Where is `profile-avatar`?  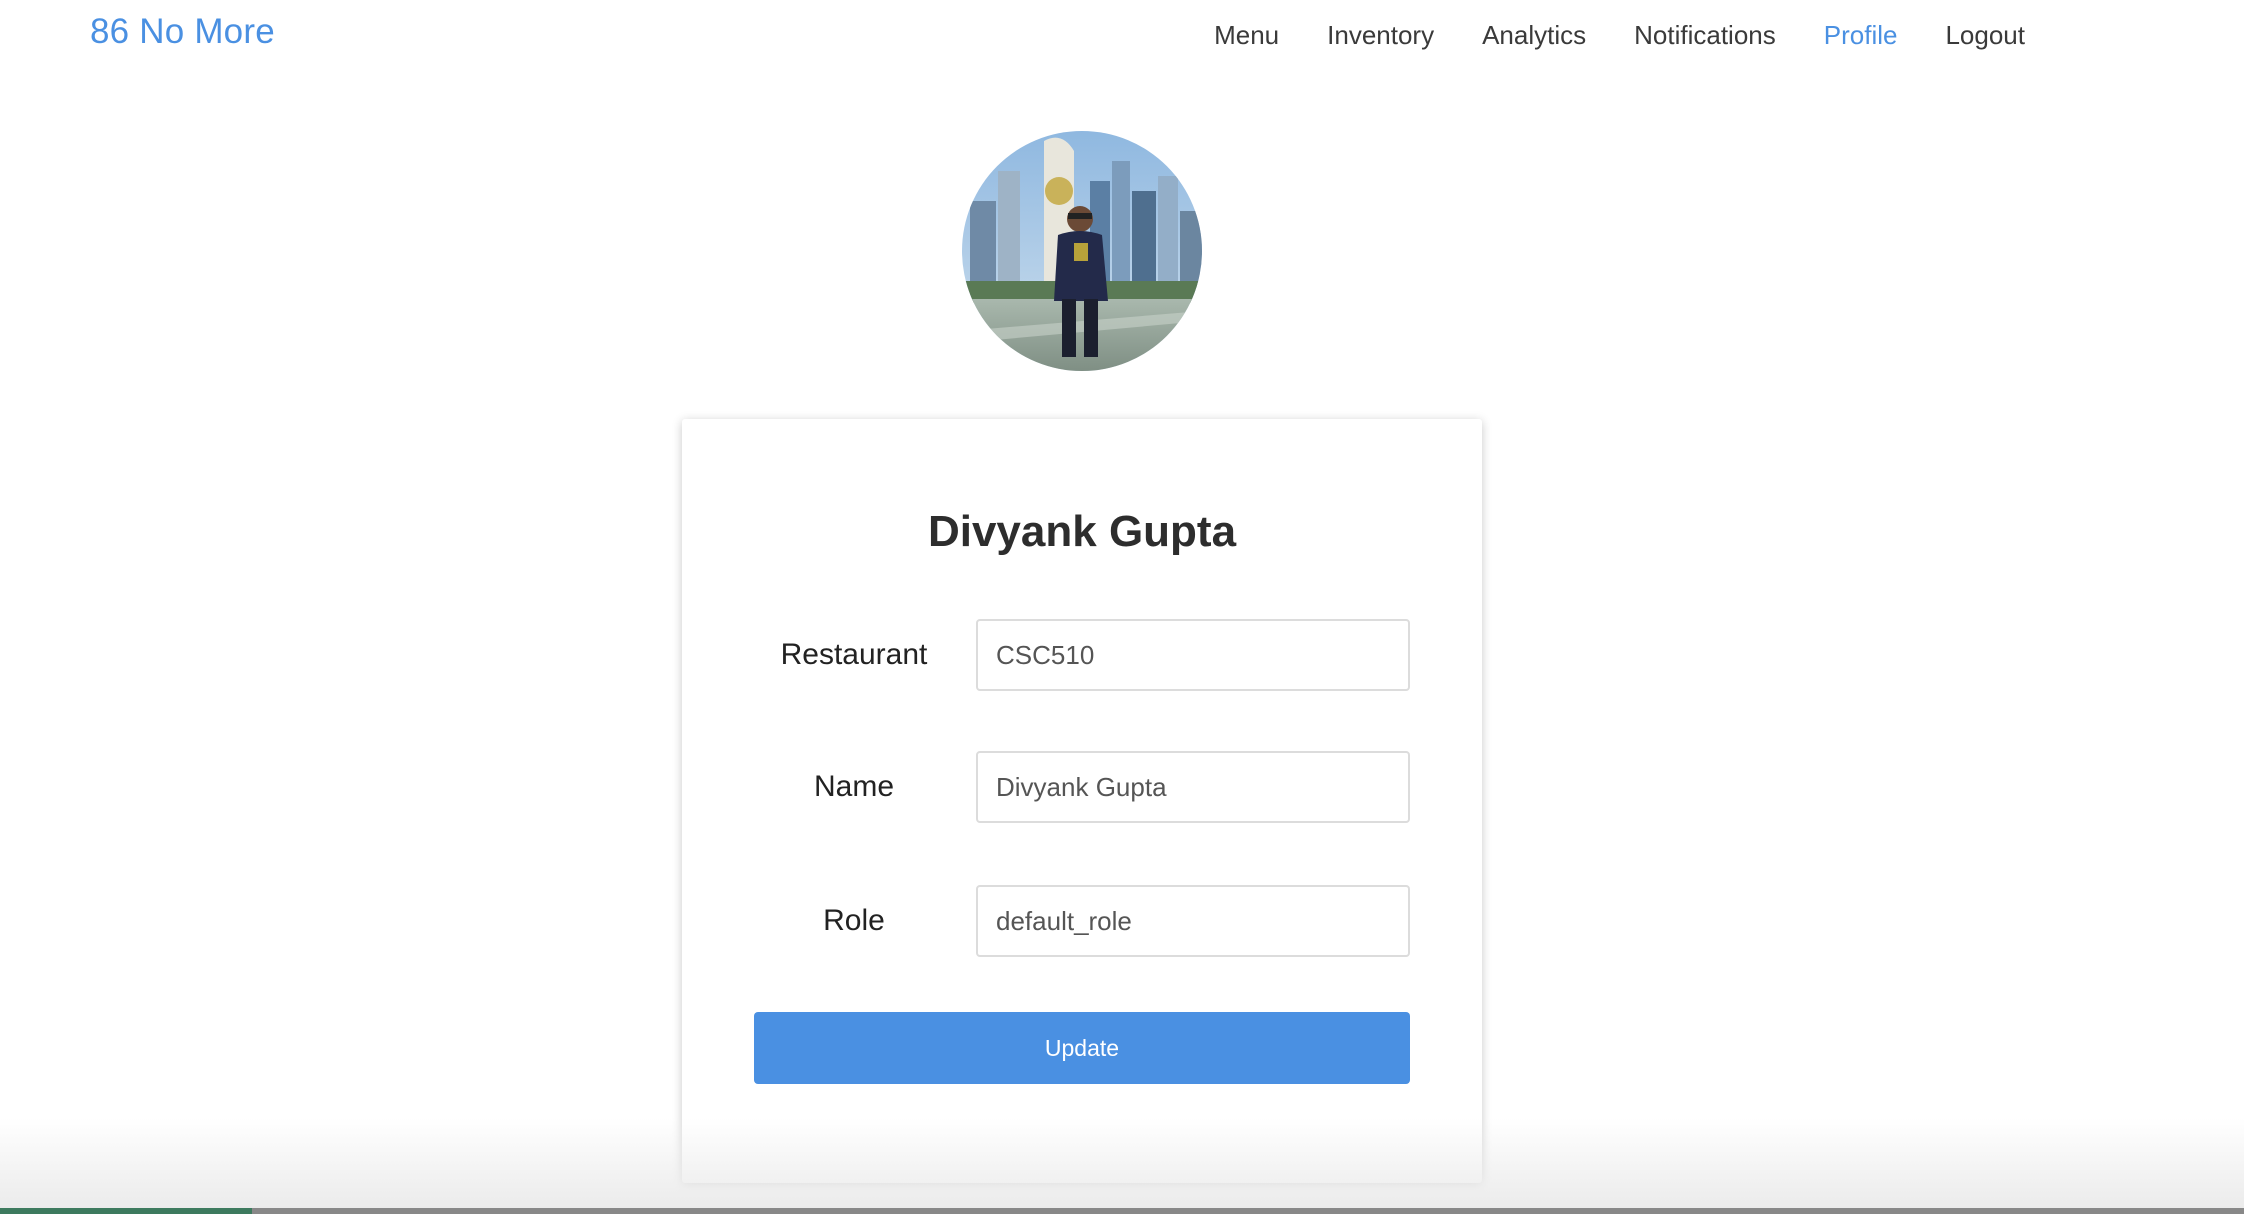
profile-avatar is located at coordinates (1082, 251).